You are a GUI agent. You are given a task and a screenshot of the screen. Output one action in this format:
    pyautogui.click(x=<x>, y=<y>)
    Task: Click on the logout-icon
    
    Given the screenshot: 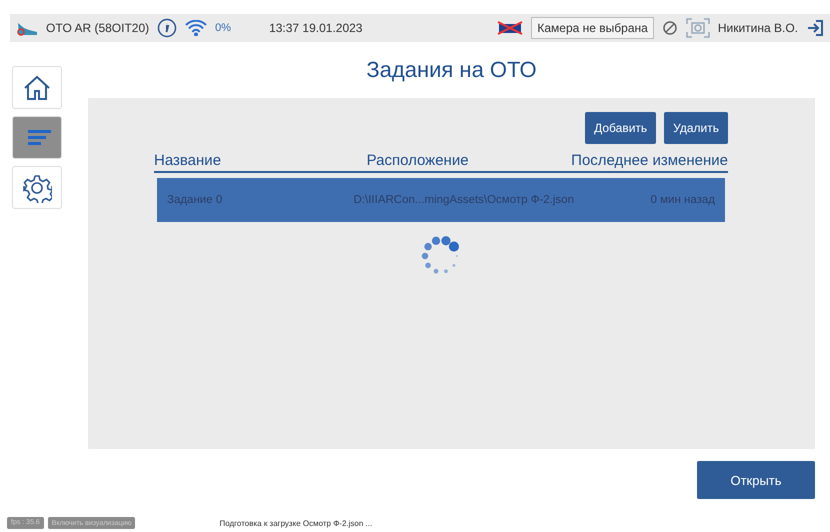 What is the action you would take?
    pyautogui.click(x=815, y=28)
    